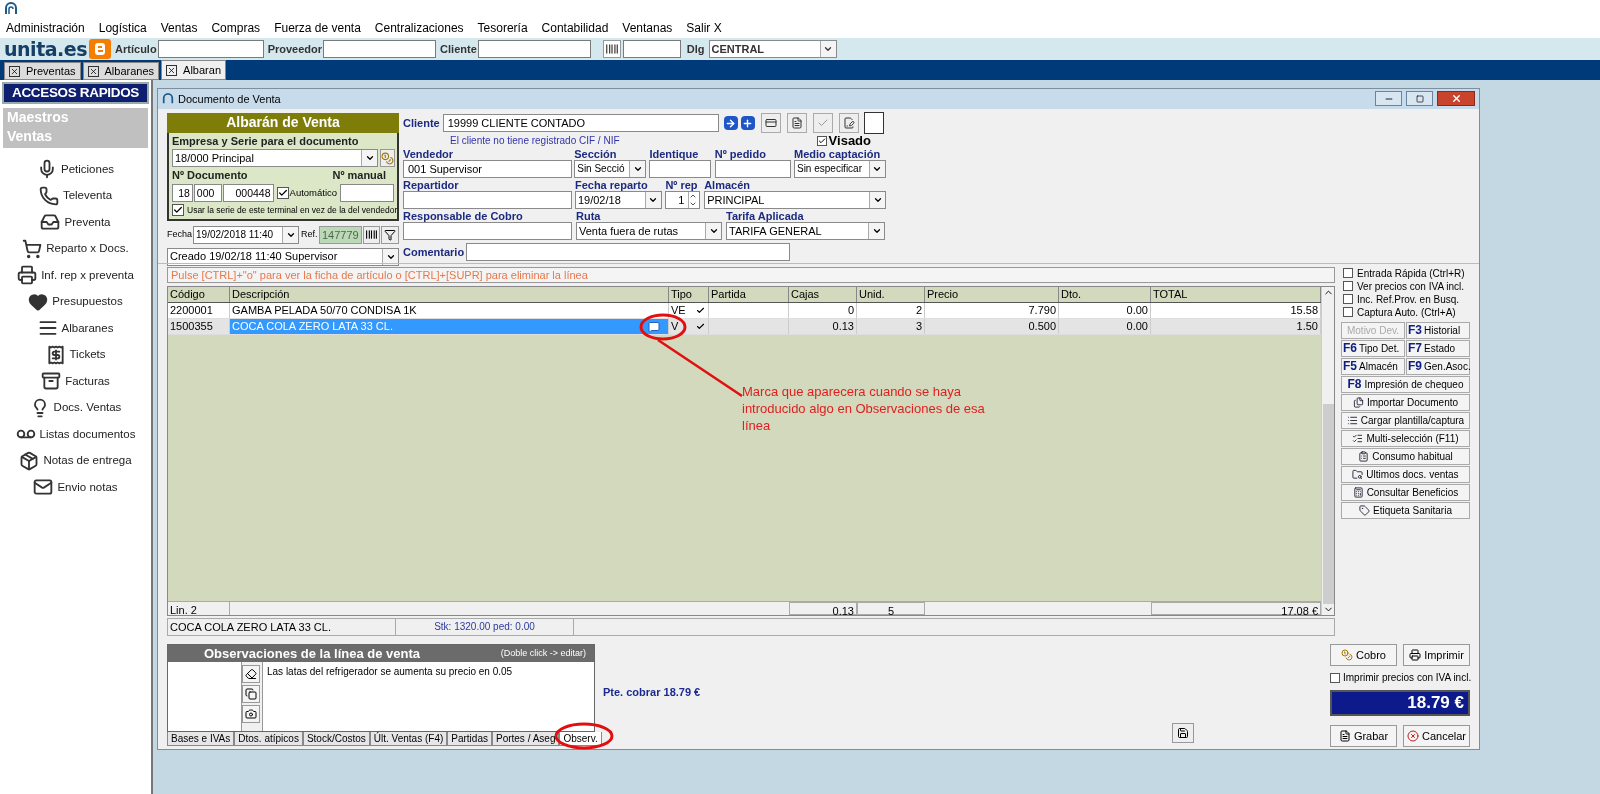 This screenshot has height=794, width=1600. I want to click on tool-button: Multi-selección (F11), so click(1405, 438).